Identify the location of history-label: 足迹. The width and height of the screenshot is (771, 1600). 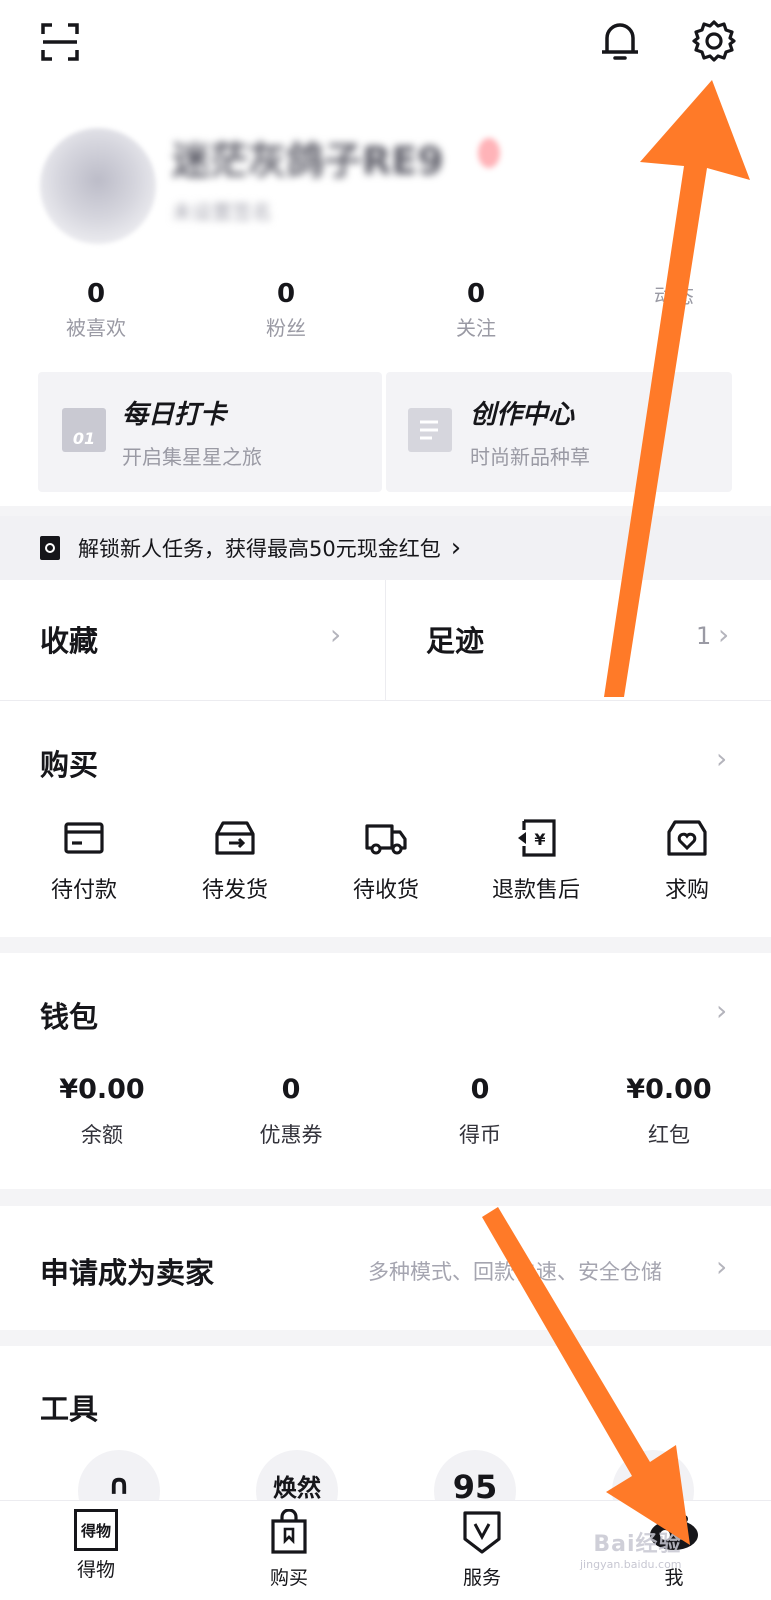
(455, 641).